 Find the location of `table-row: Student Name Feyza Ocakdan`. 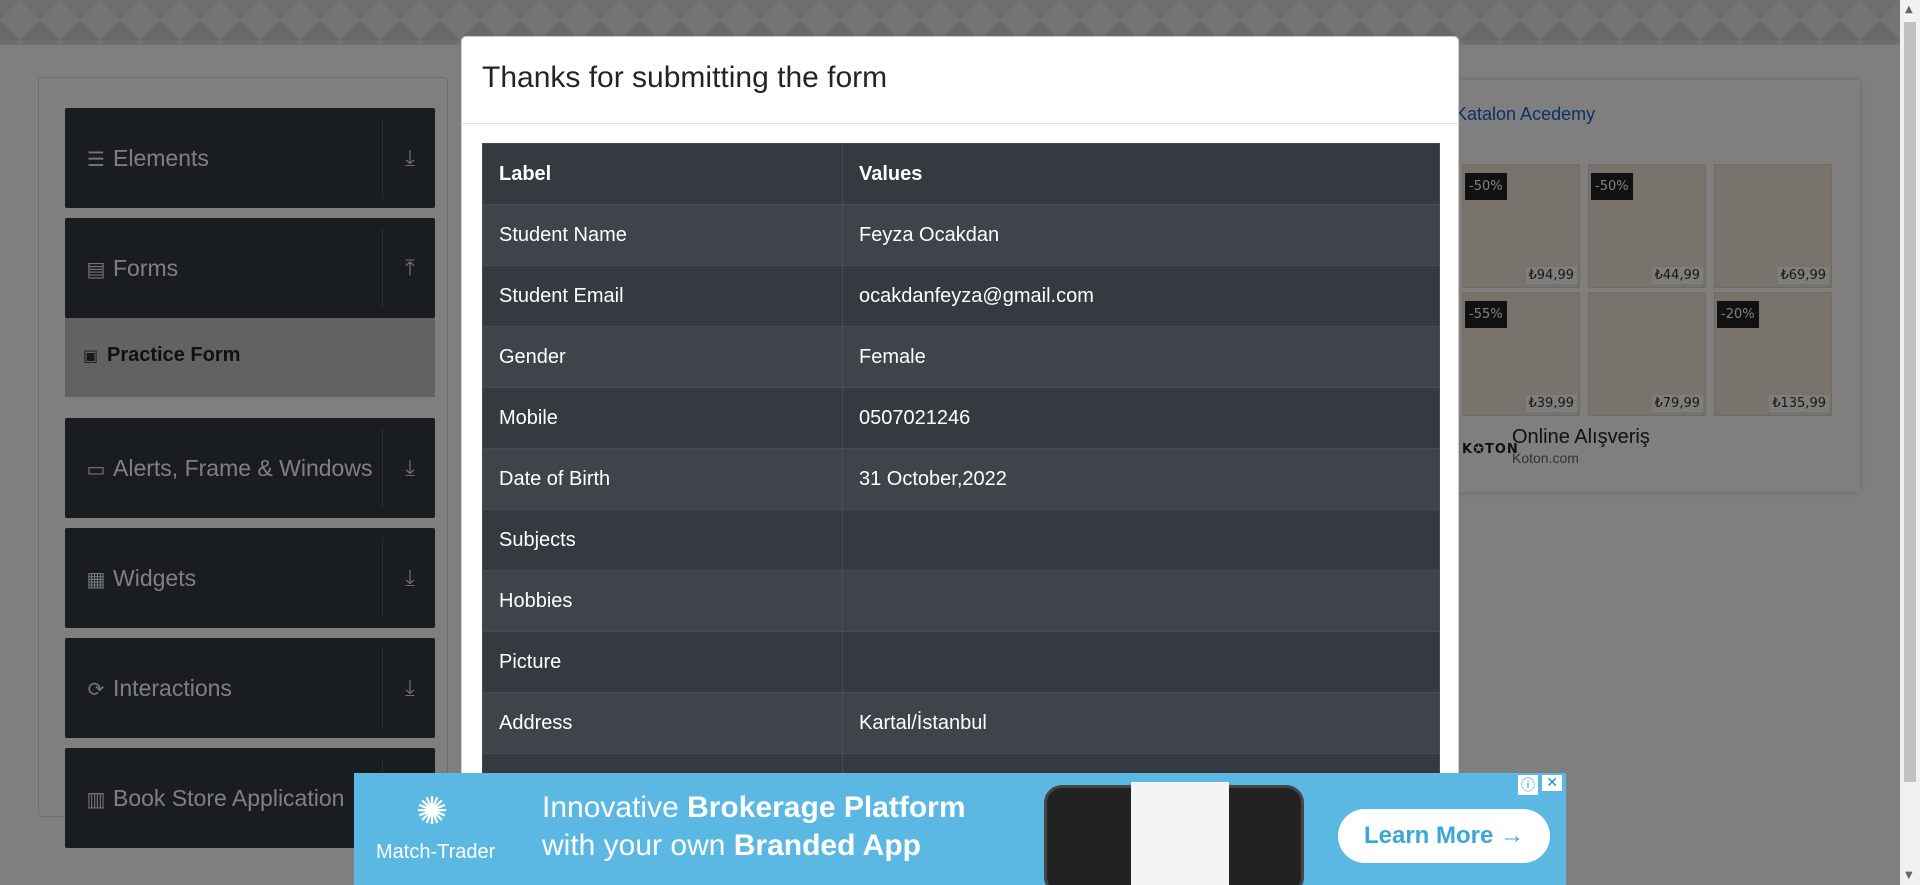

table-row: Student Name Feyza Ocakdan is located at coordinates (961, 235).